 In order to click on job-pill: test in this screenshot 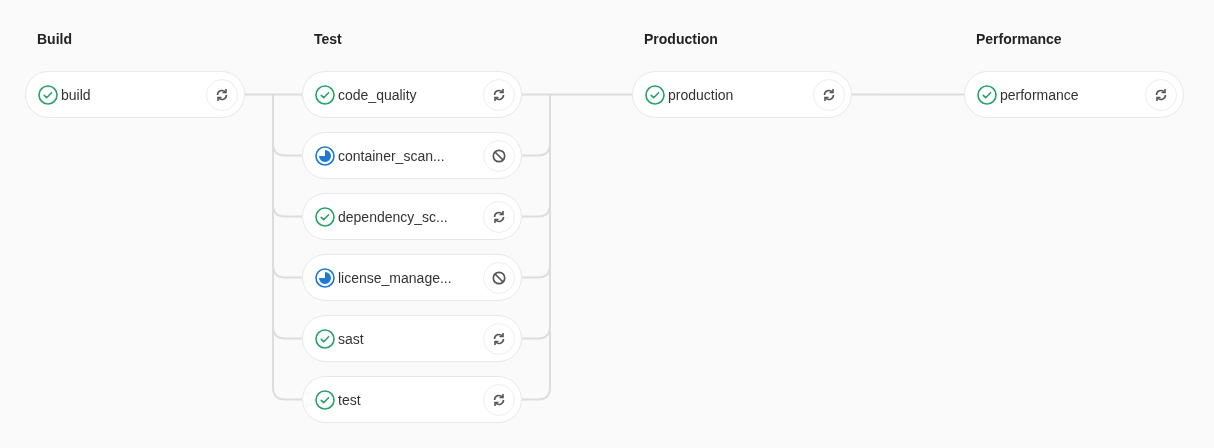, I will do `click(412, 399)`.